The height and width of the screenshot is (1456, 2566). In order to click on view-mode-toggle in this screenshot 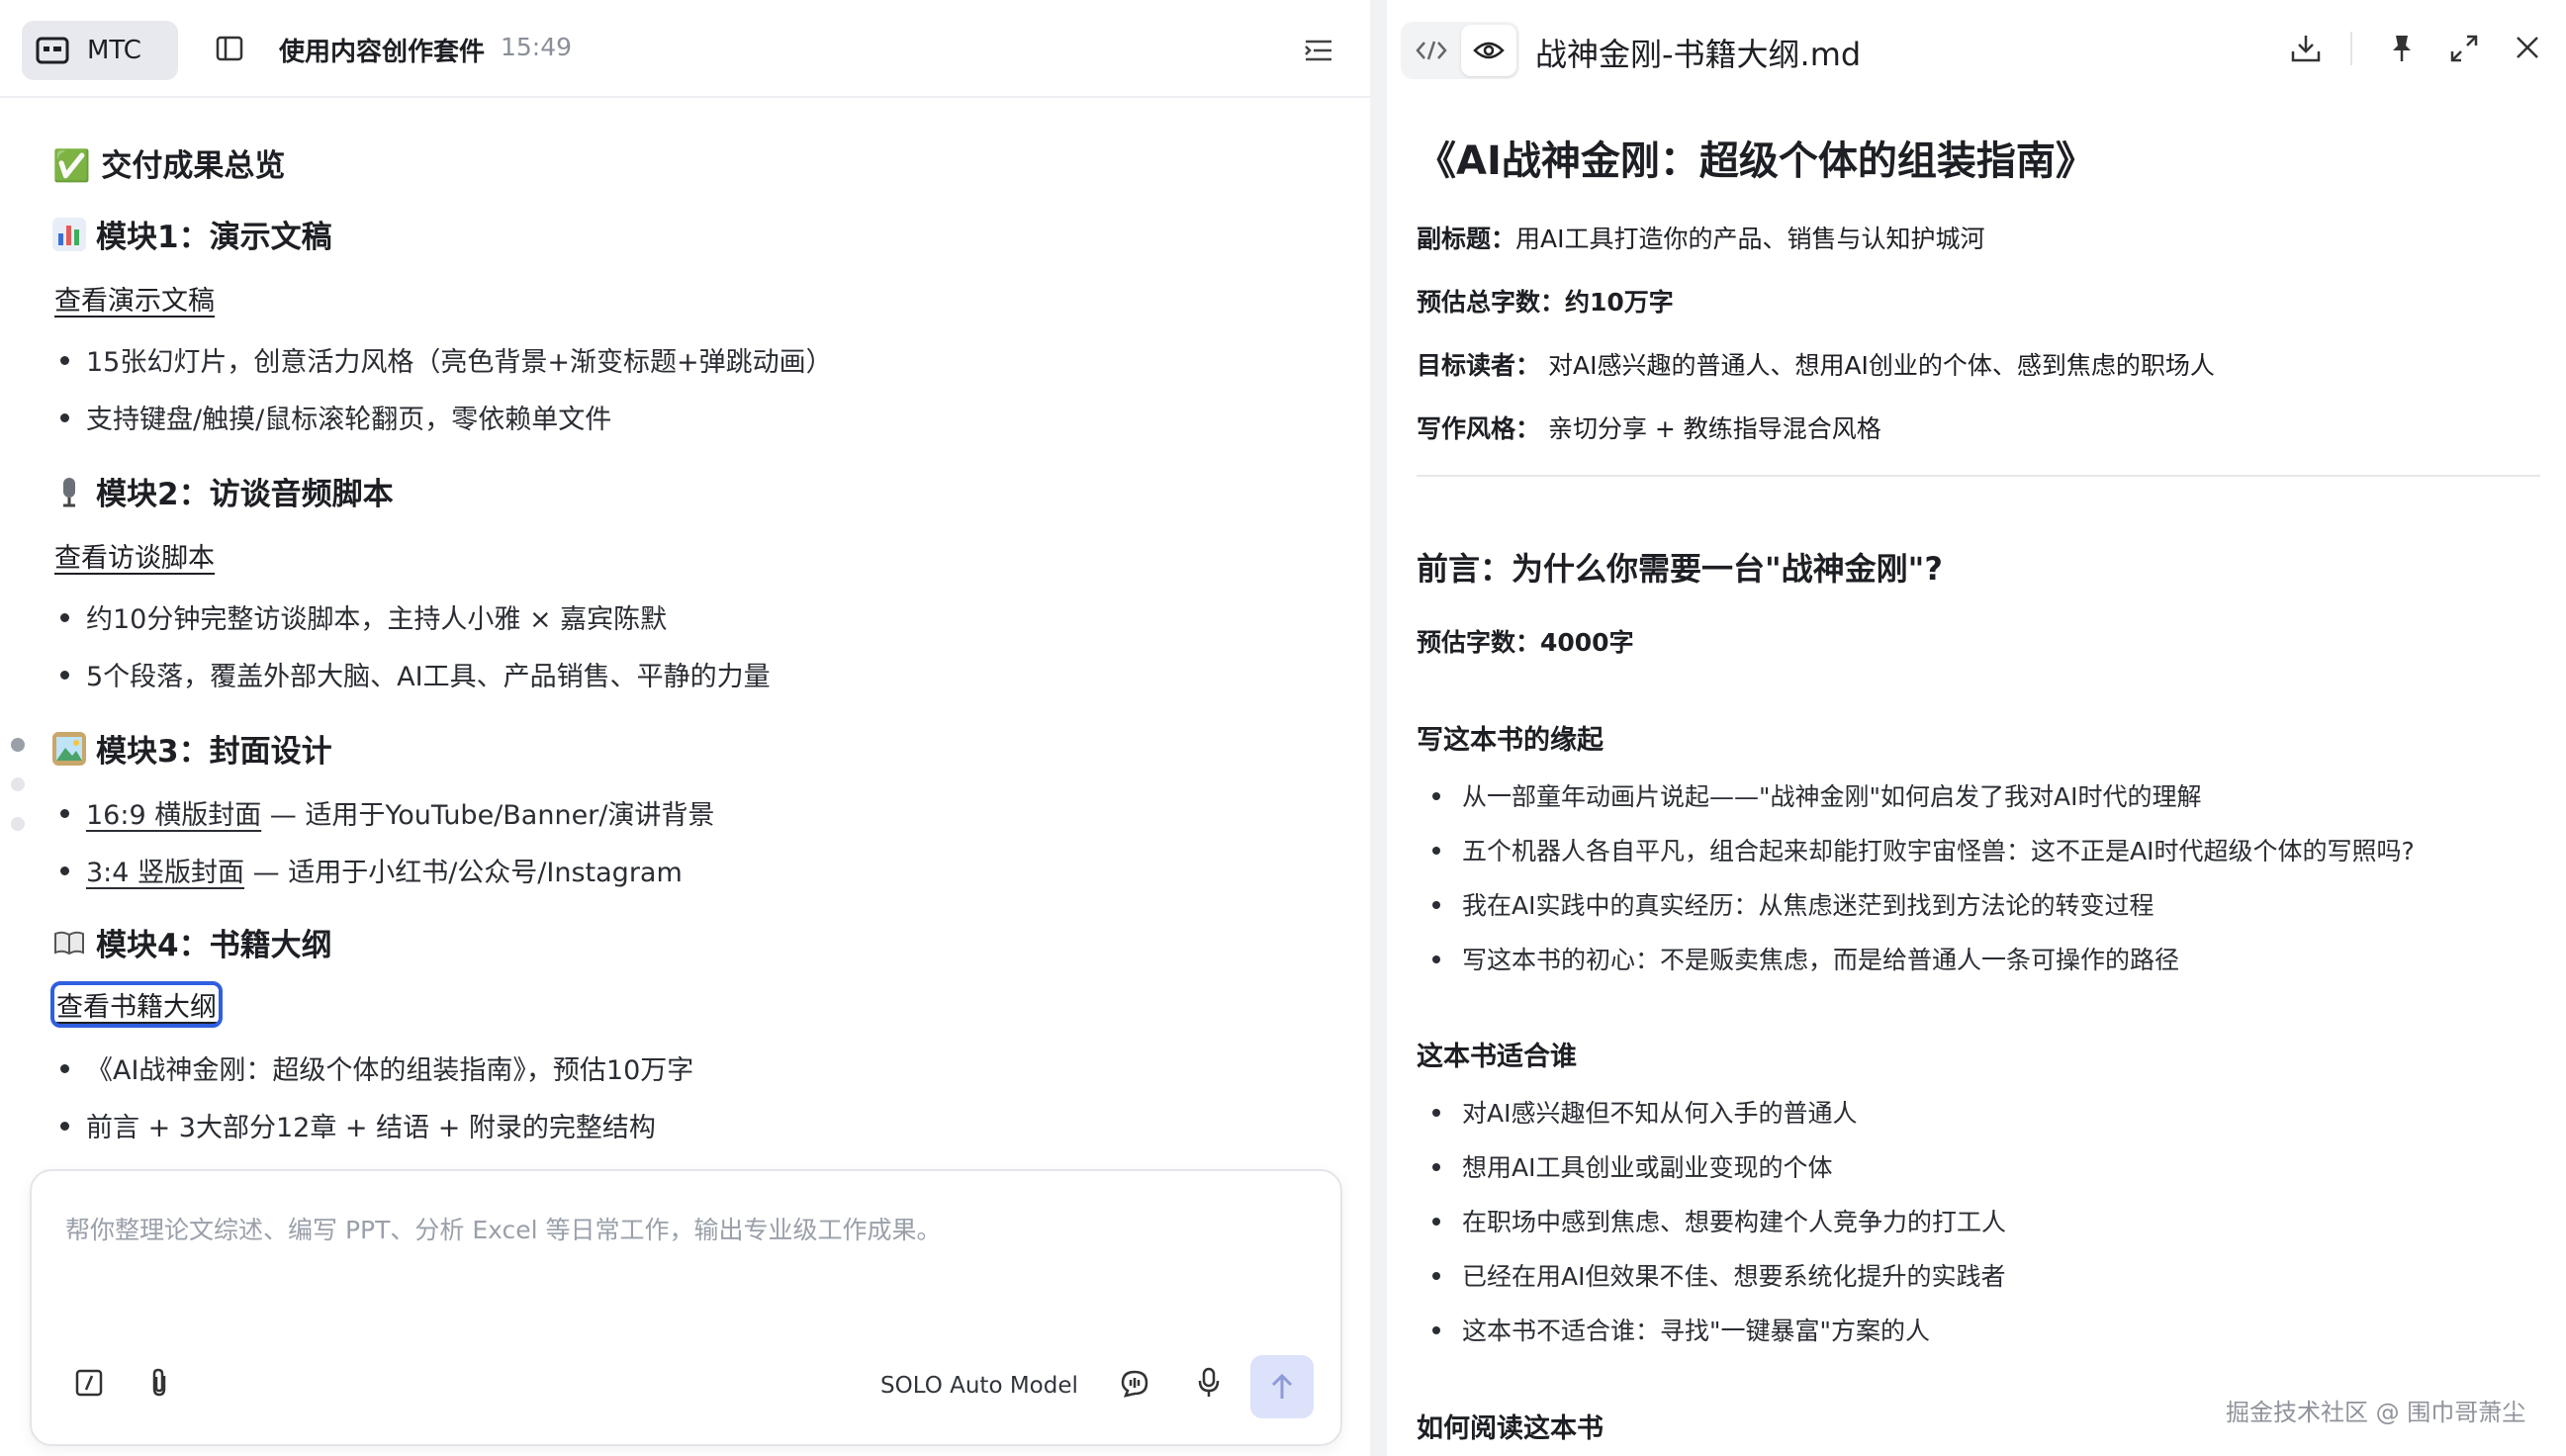, I will do `click(1460, 50)`.